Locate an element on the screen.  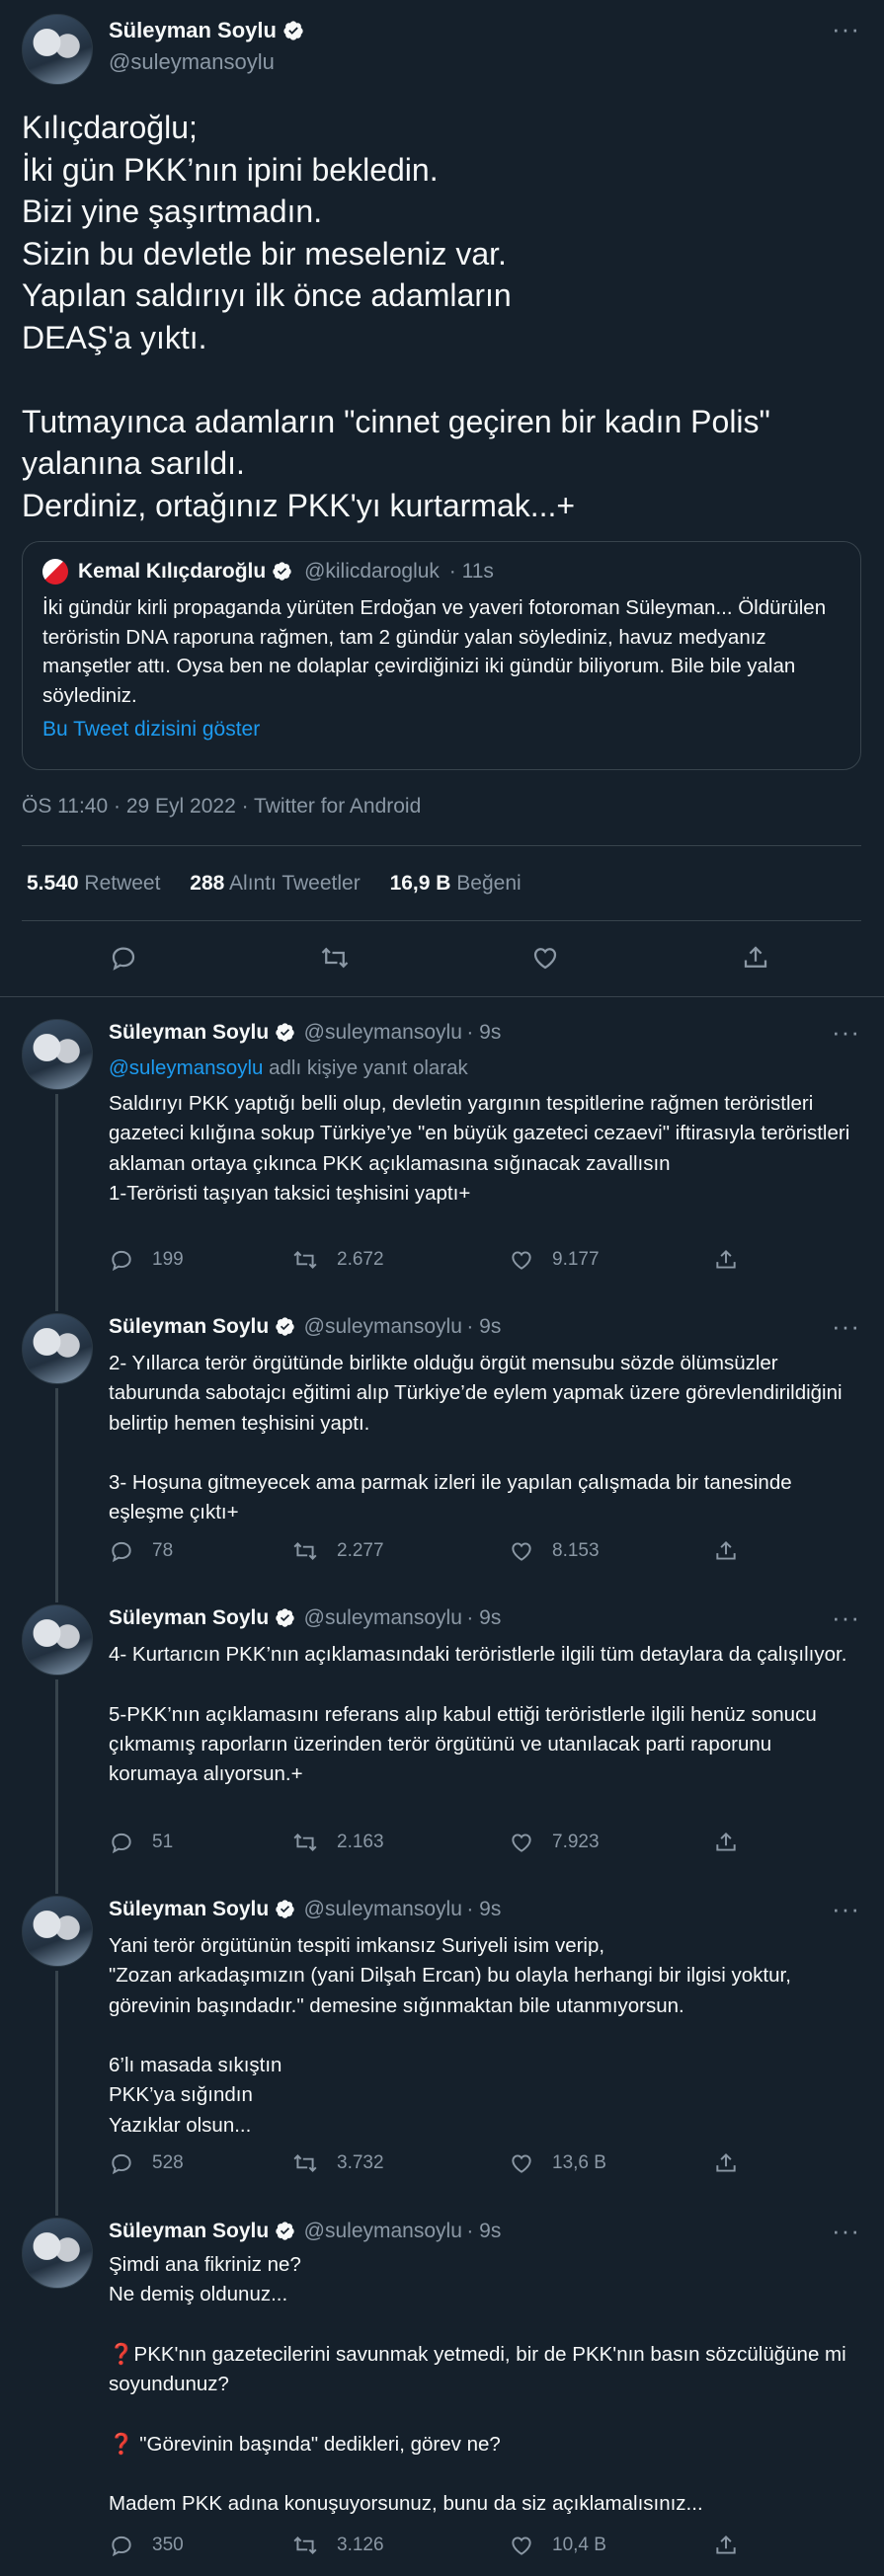
reply-count: 199 is located at coordinates (168, 1259).